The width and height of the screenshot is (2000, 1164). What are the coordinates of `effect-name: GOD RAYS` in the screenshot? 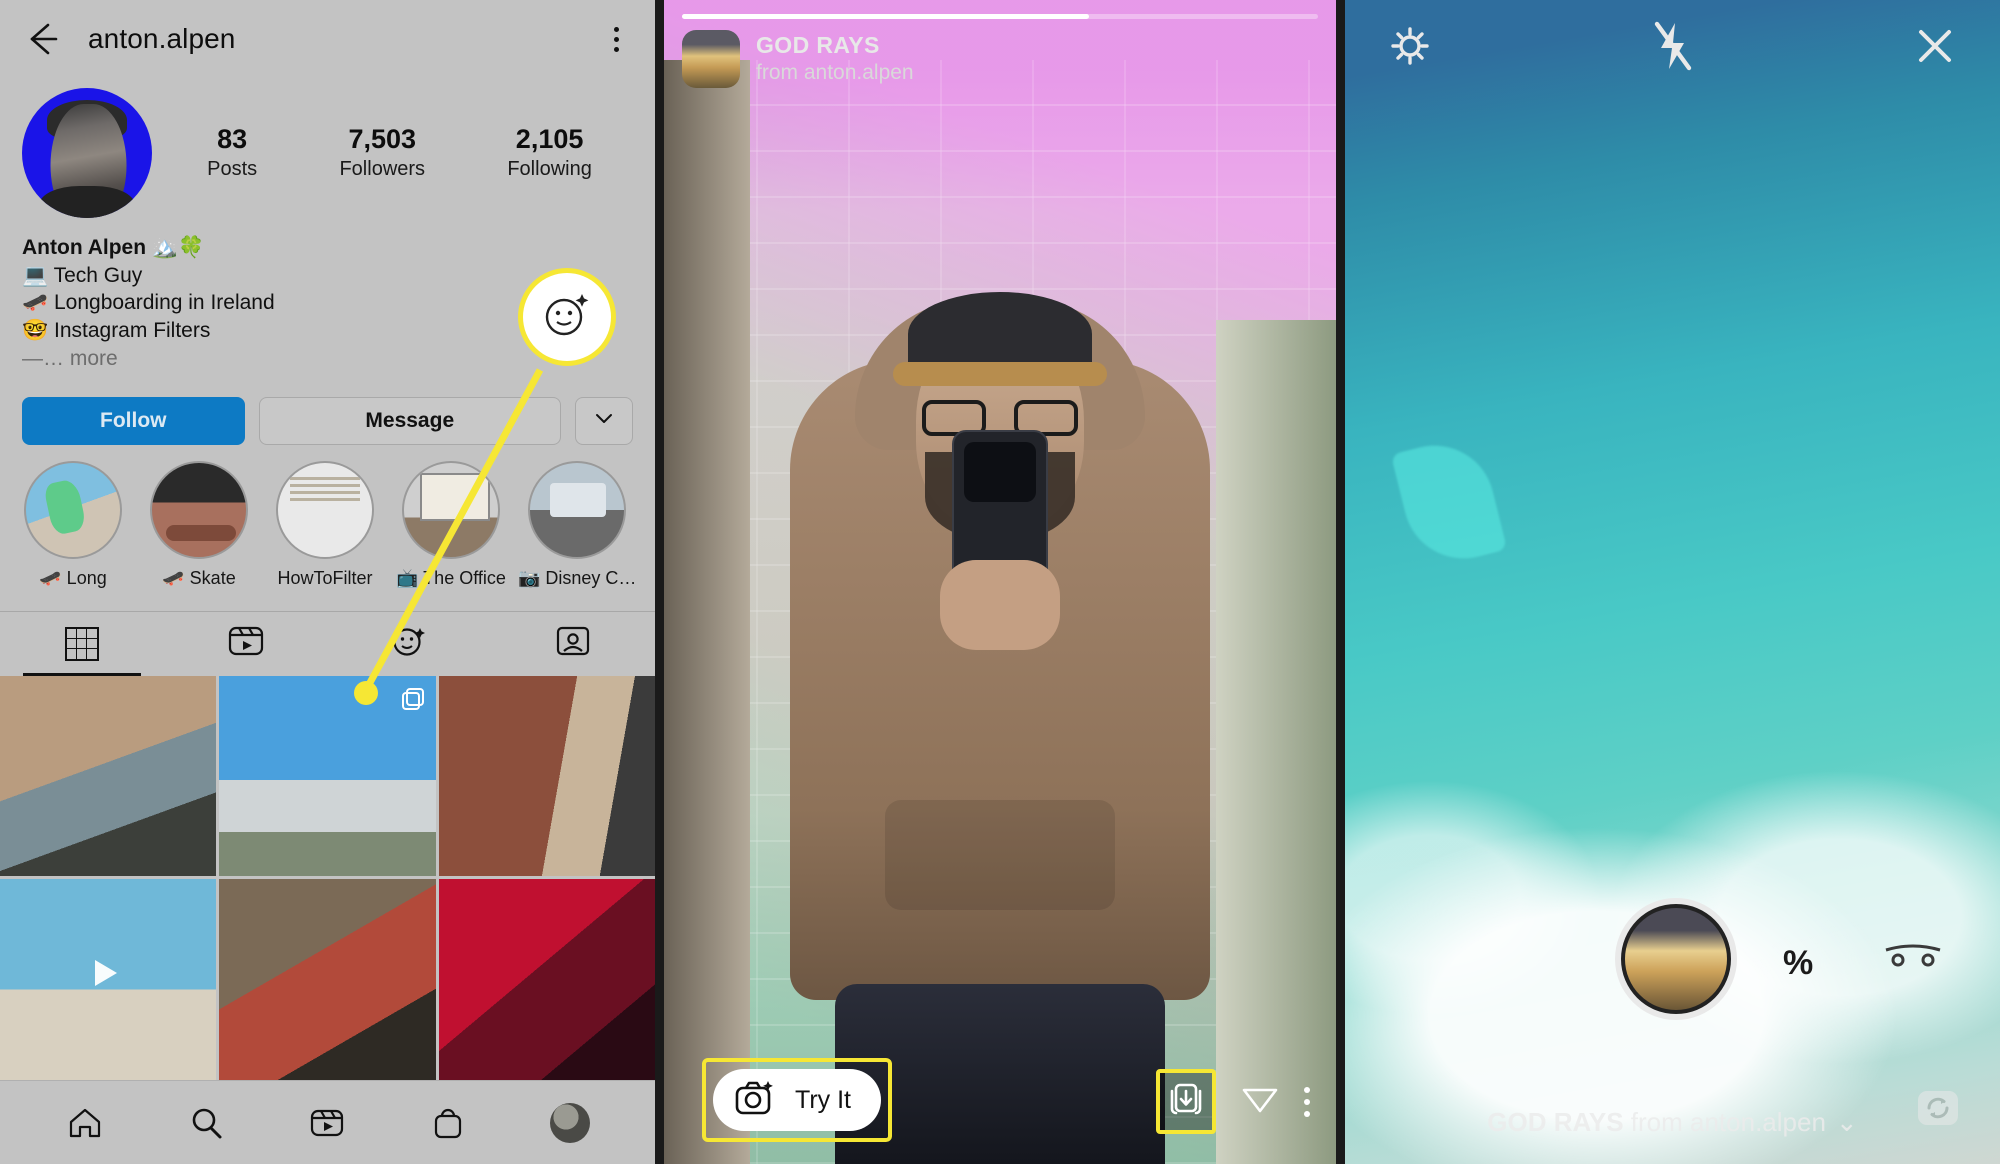 It's located at (1555, 1122).